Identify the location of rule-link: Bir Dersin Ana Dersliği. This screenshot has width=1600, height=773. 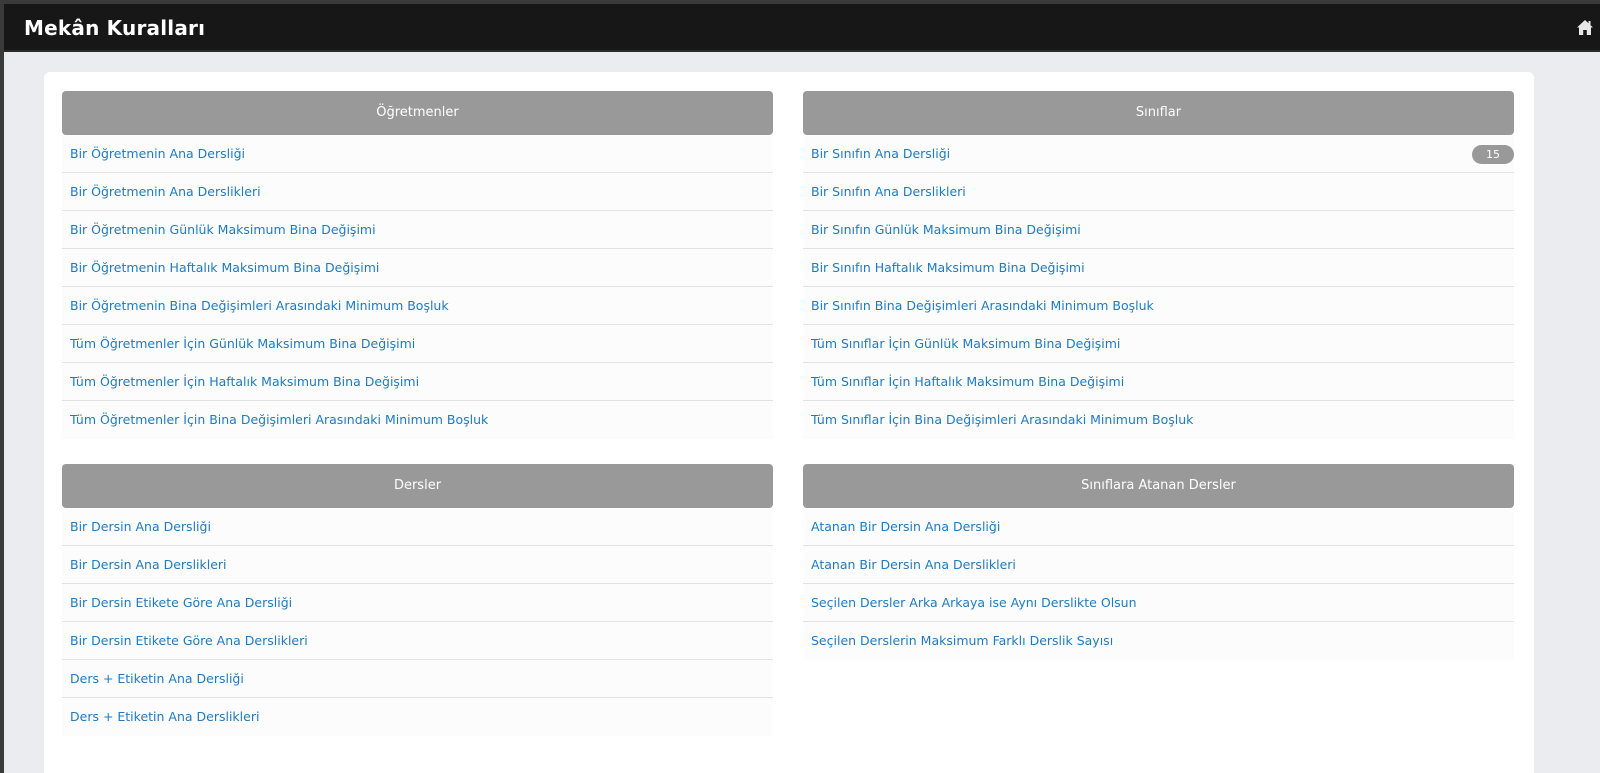
(417, 527).